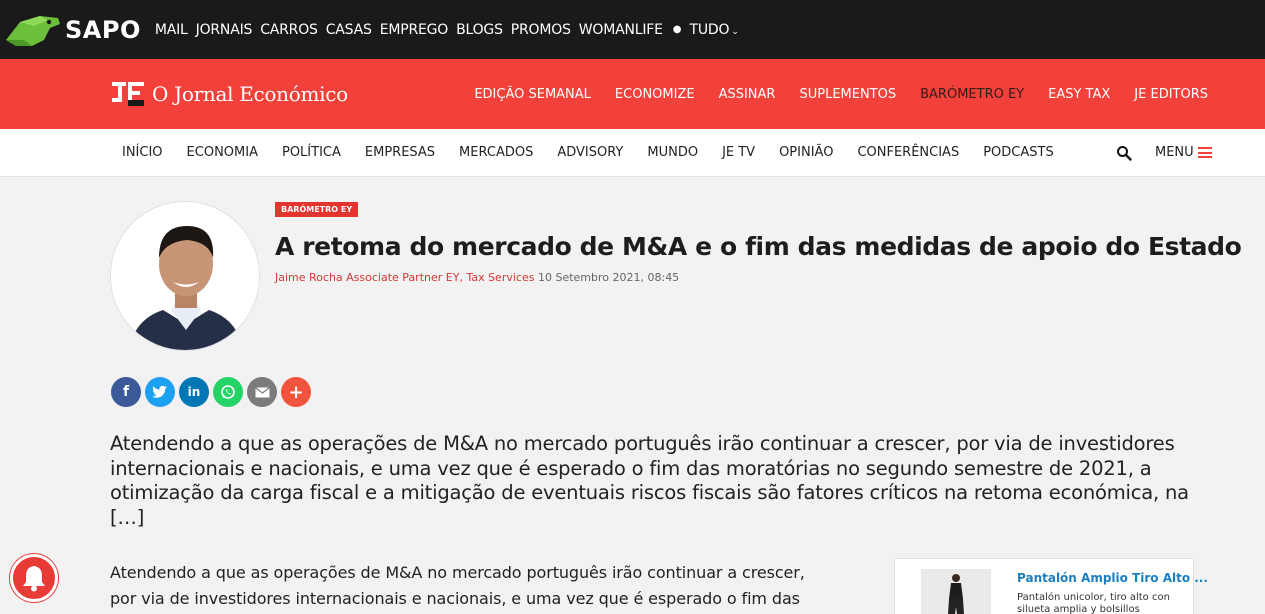 The image size is (1265, 614). Describe the element at coordinates (1204, 152) in the screenshot. I see `hamburger-icon` at that location.